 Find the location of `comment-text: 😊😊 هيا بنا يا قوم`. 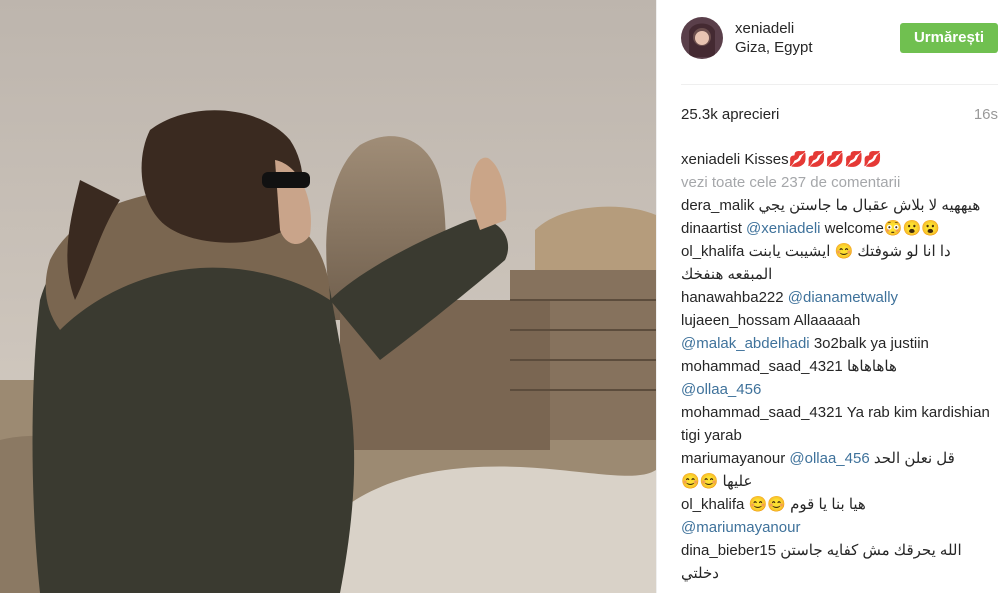

comment-text: 😊😊 هيا بنا يا قوم is located at coordinates (807, 504).